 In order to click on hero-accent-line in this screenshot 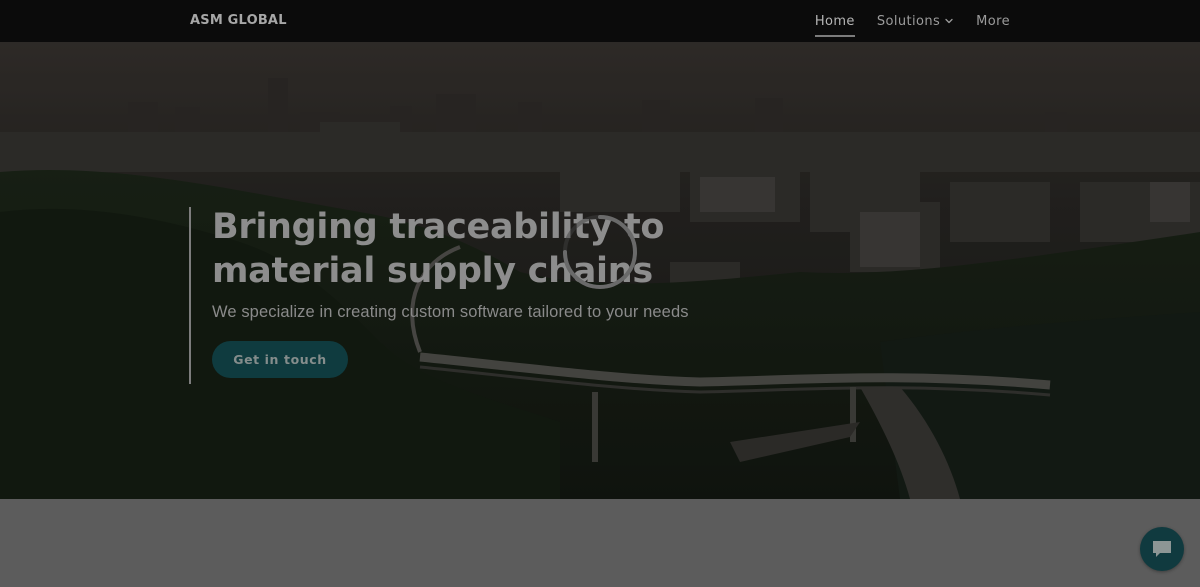, I will do `click(190, 295)`.